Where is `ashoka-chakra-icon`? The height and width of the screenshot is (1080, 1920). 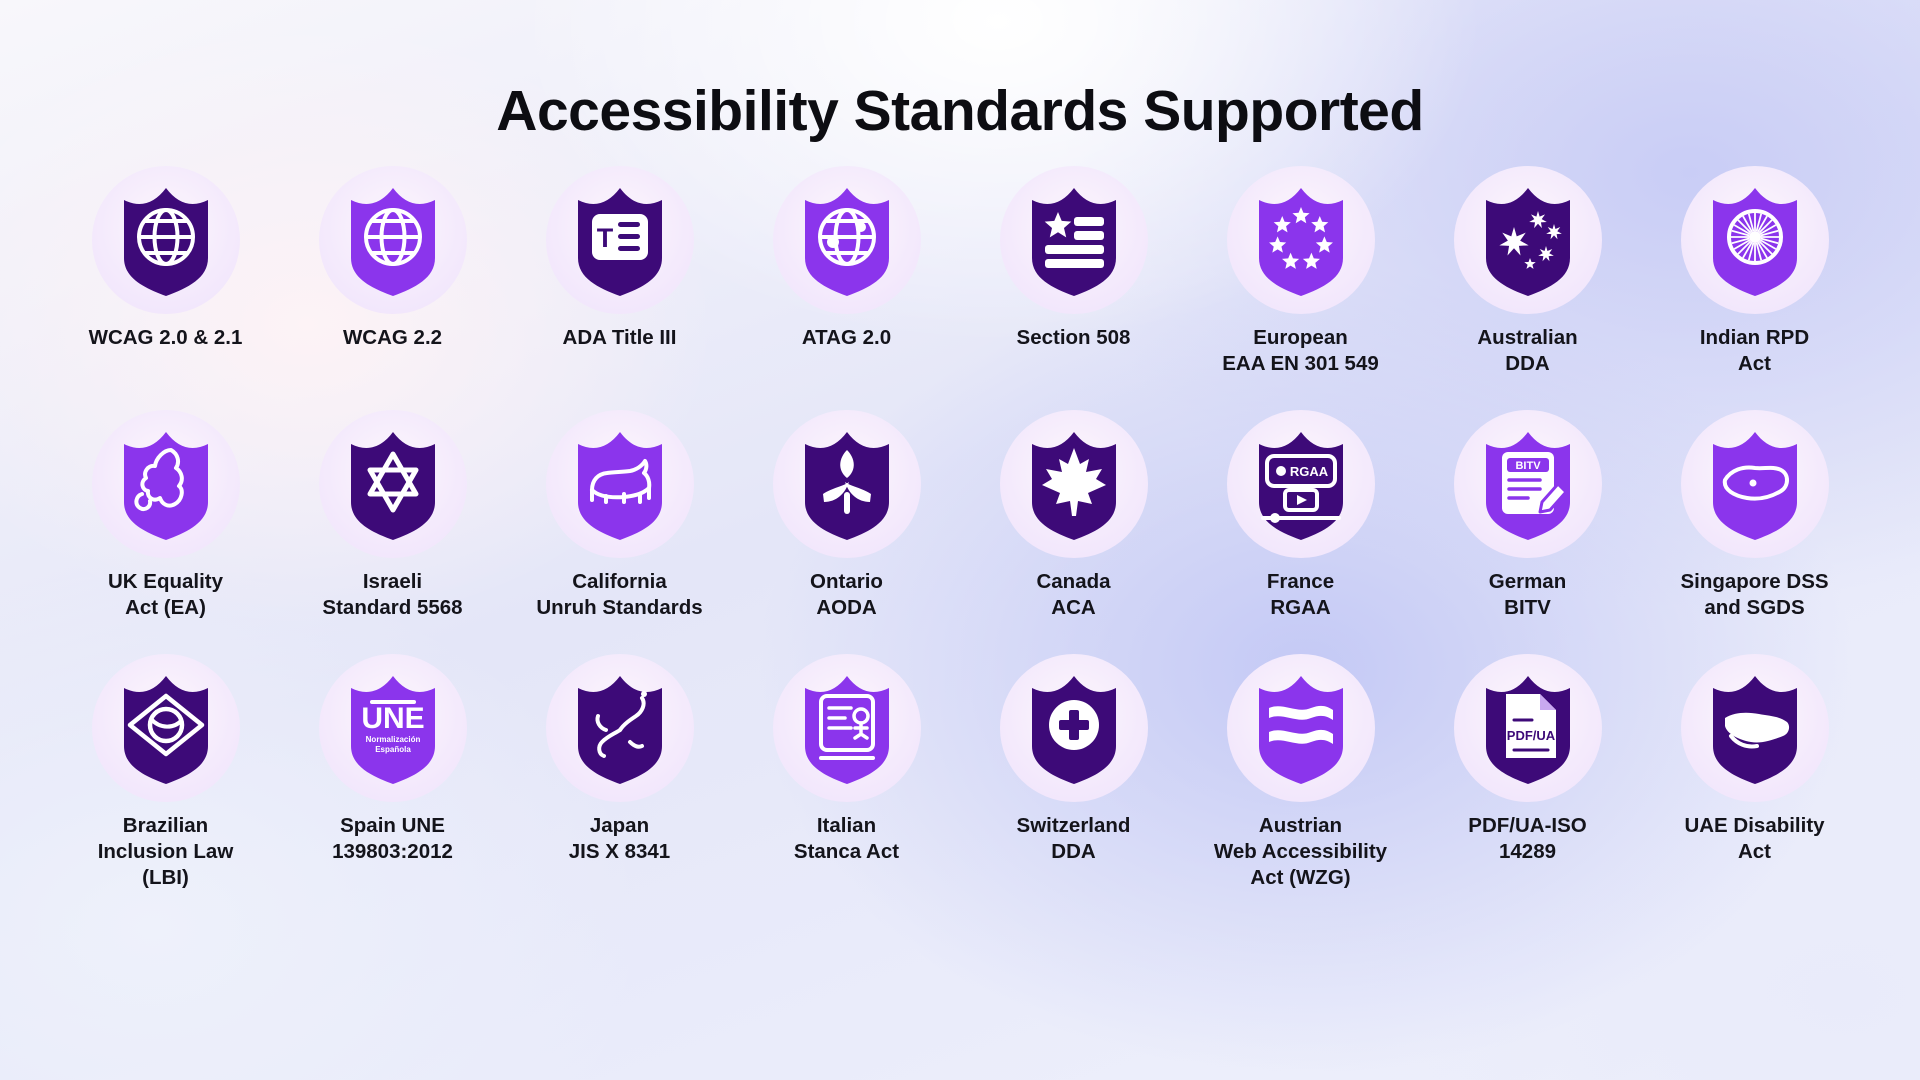
ashoka-chakra-icon is located at coordinates (1755, 240).